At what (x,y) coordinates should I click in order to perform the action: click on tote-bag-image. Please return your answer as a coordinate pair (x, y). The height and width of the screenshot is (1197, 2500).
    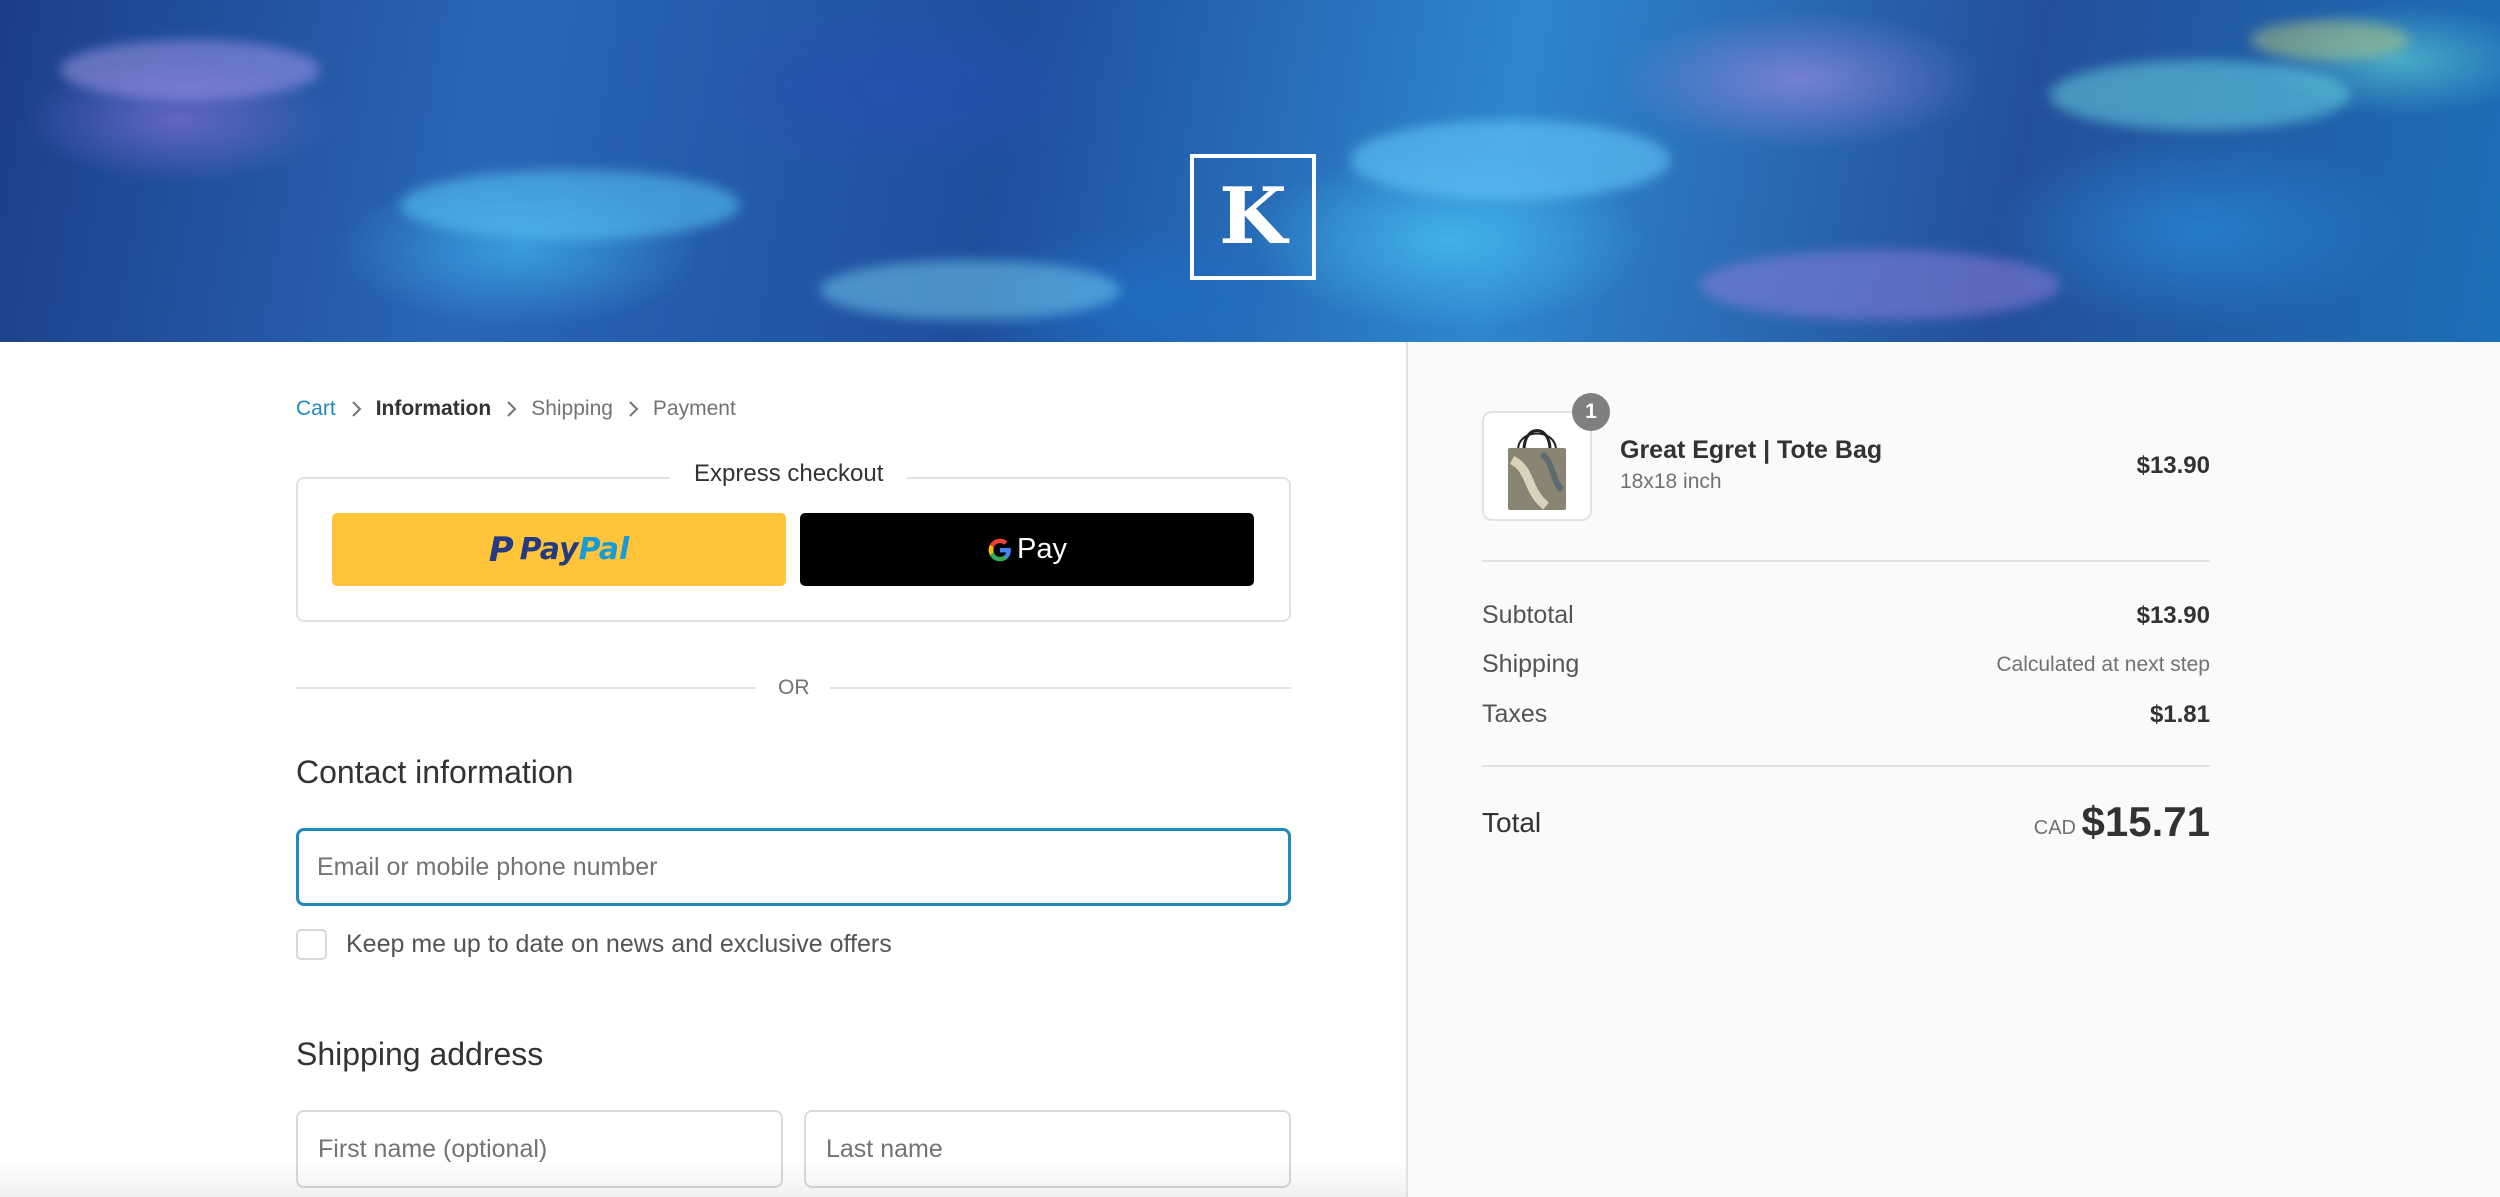
    Looking at the image, I should click on (1537, 469).